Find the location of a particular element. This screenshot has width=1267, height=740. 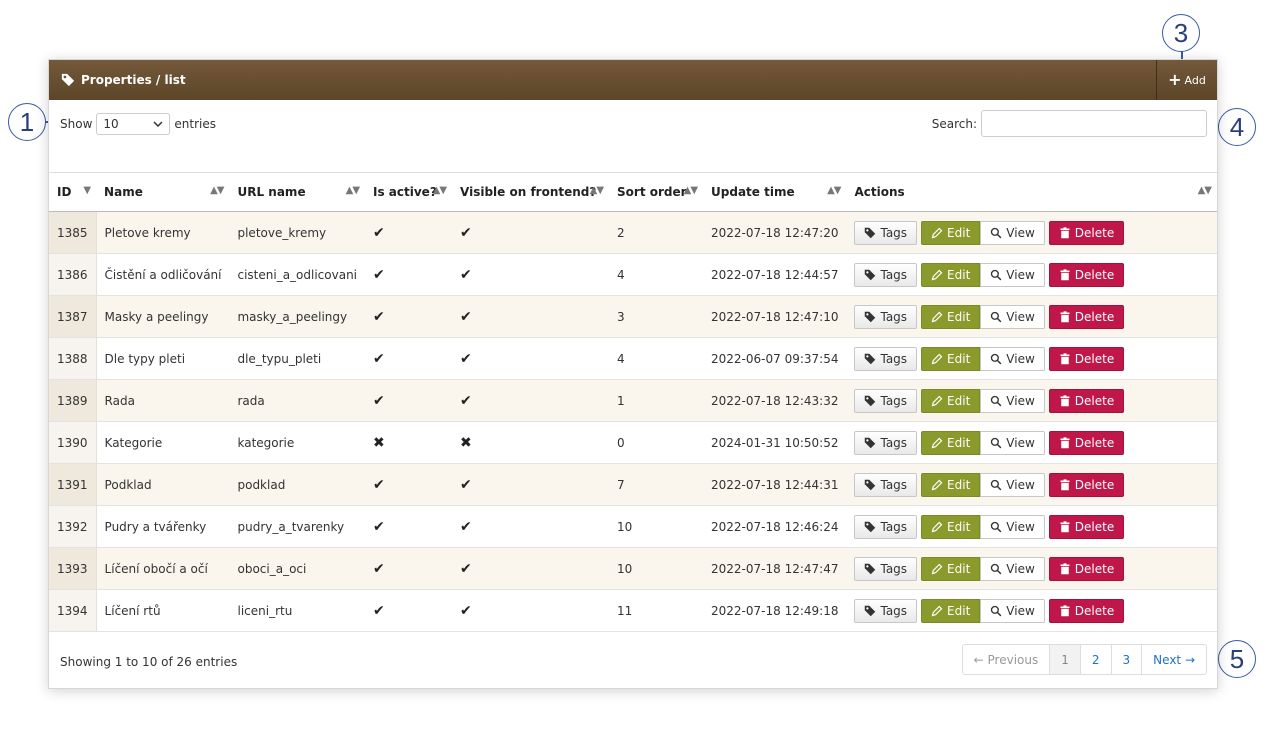

callout-5: 5 is located at coordinates (1237, 659).